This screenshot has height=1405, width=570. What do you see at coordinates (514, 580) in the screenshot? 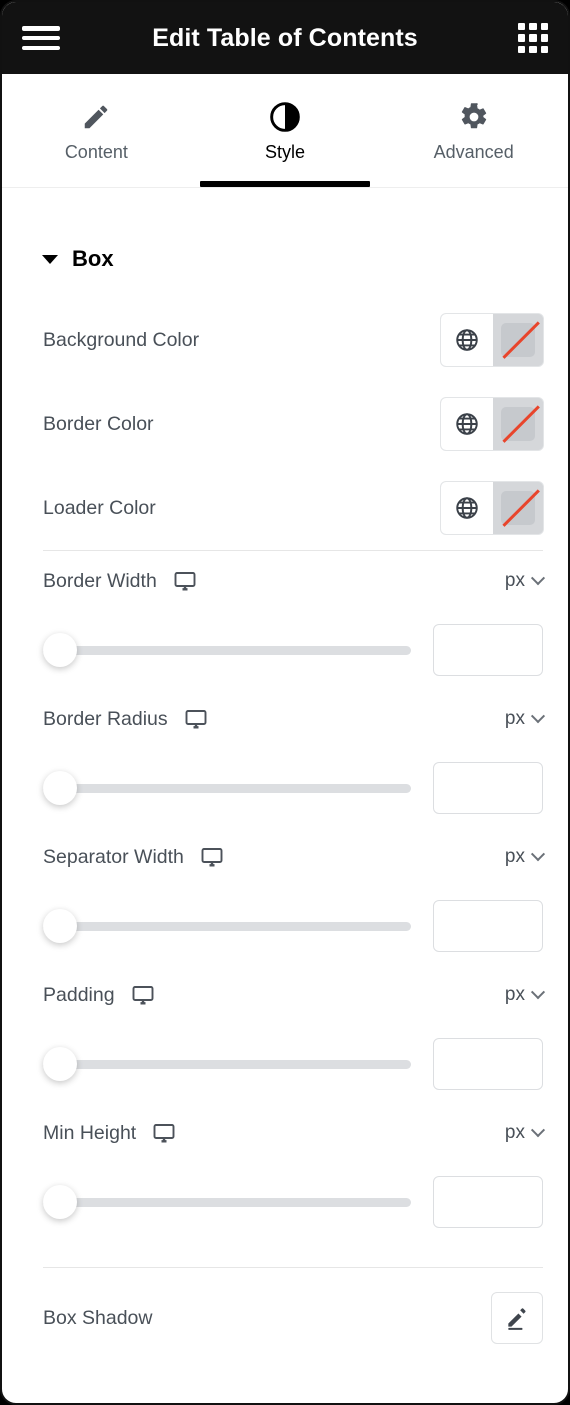
I see `border-width-unit-label: px` at bounding box center [514, 580].